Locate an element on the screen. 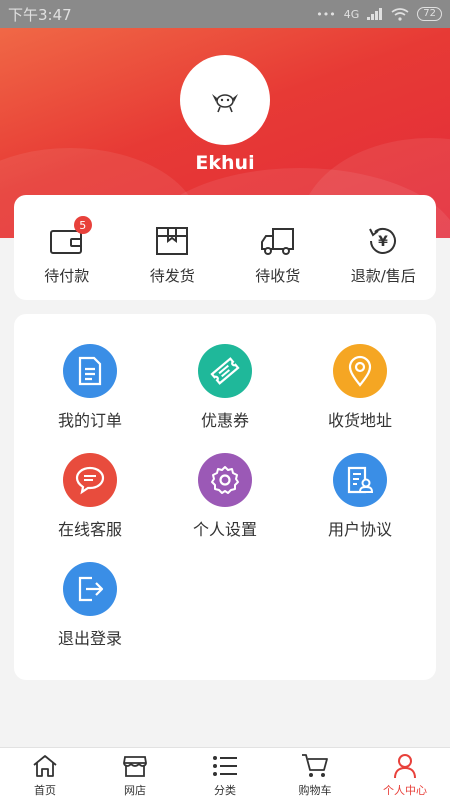  tab-label: 购物车 is located at coordinates (315, 790).